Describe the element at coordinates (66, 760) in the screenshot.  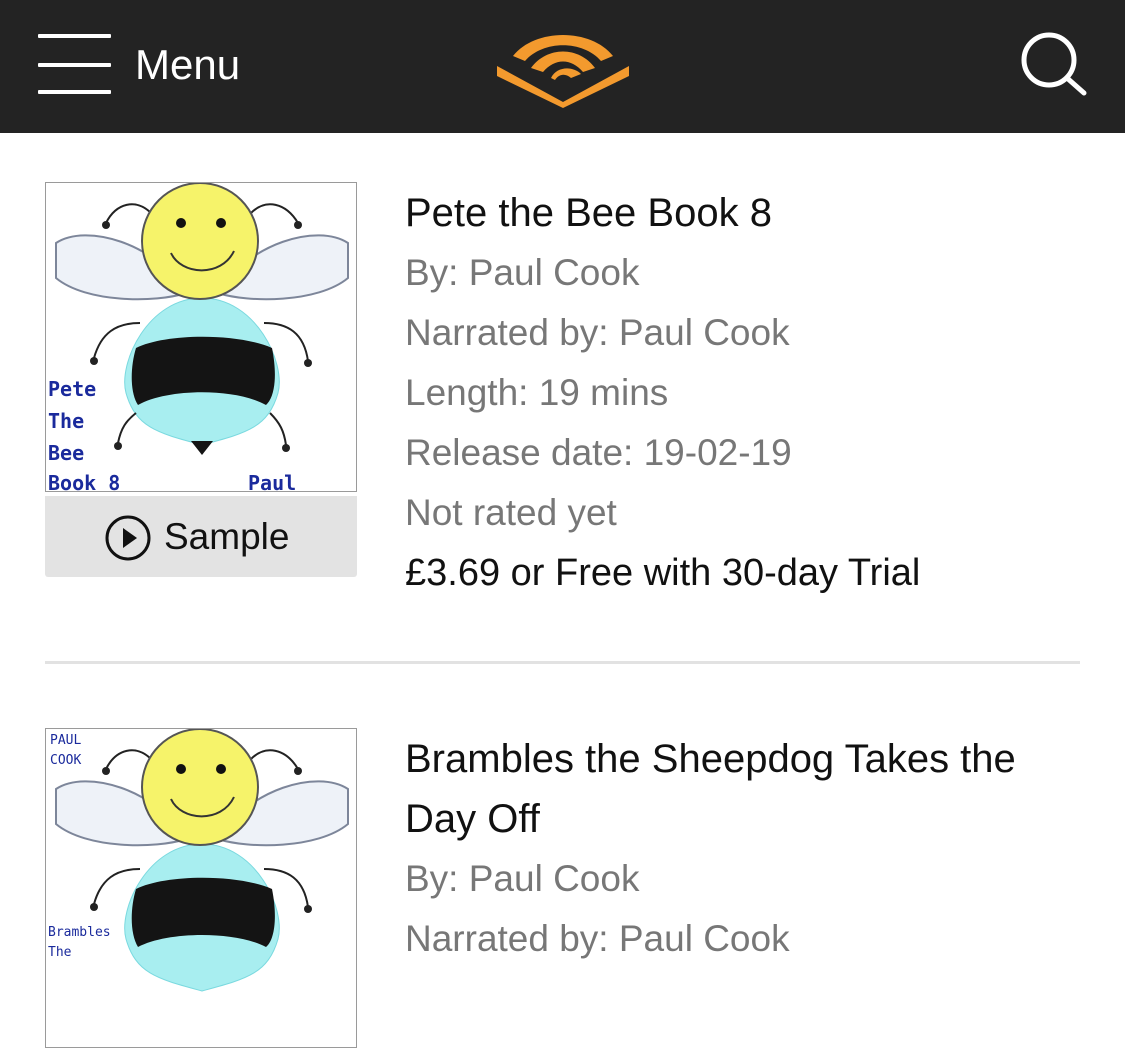
I see `cover-author-line: COOK` at that location.